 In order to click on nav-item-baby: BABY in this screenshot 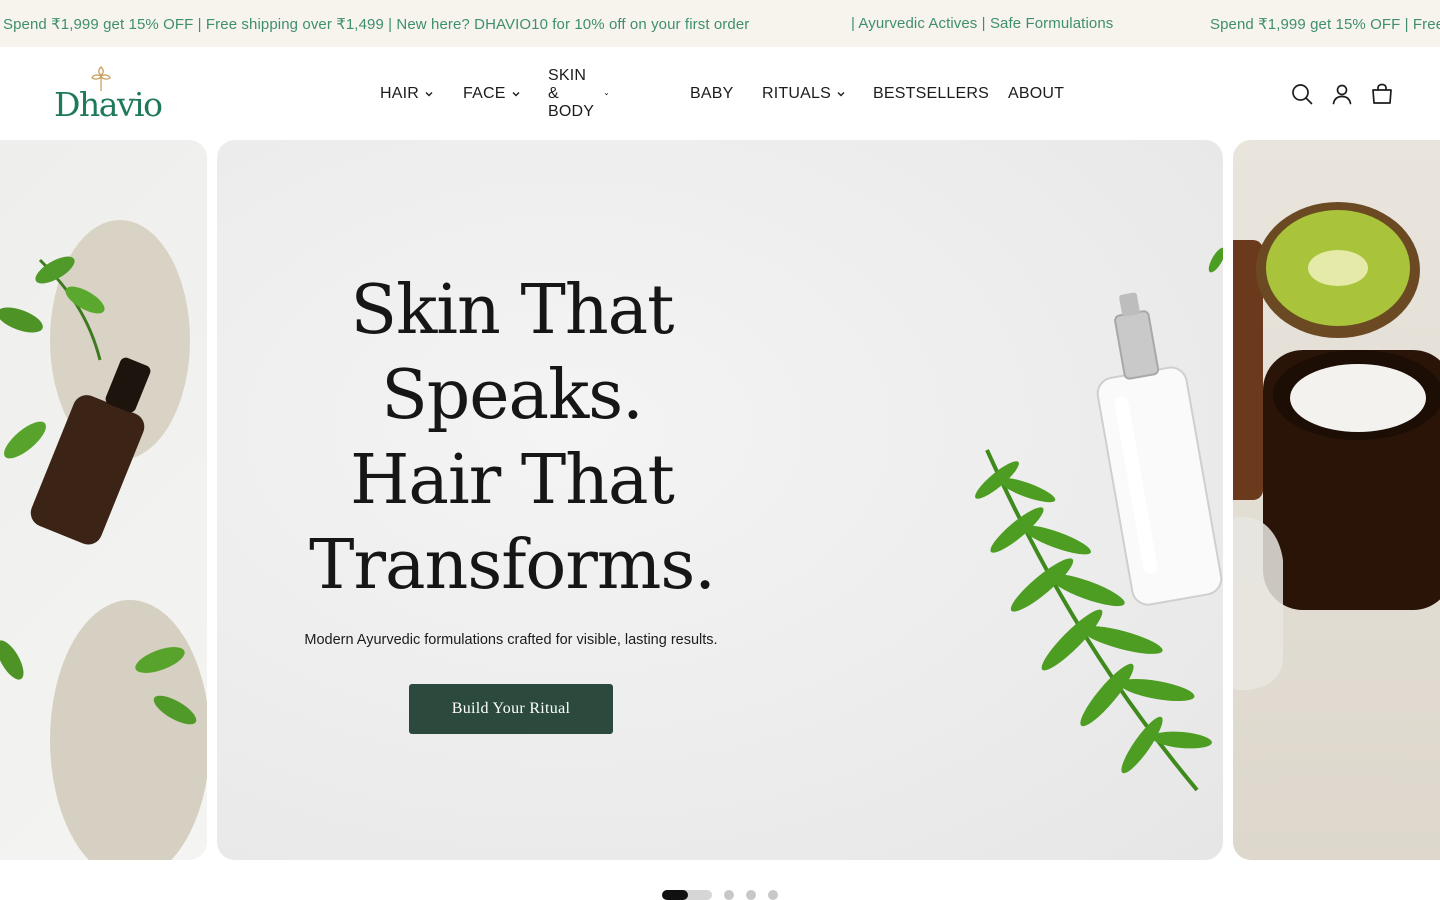, I will do `click(712, 94)`.